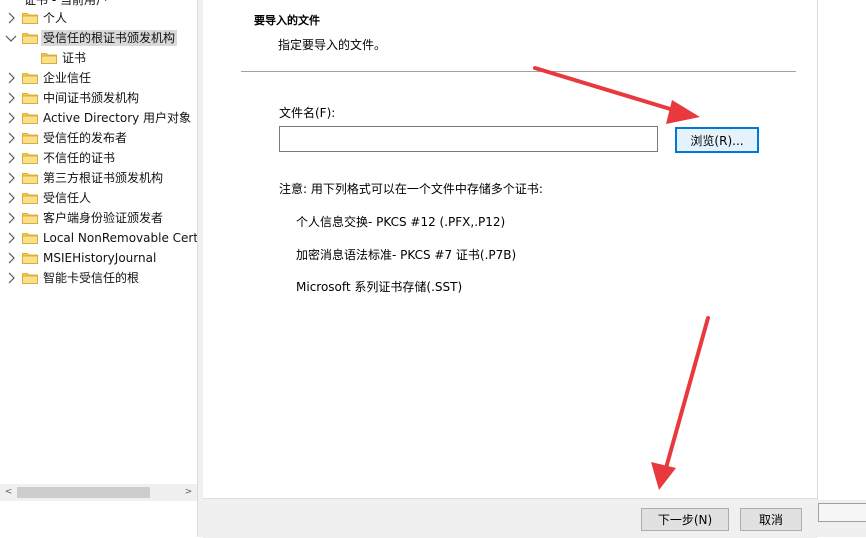 The image size is (866, 538). I want to click on header-divider, so click(518, 71).